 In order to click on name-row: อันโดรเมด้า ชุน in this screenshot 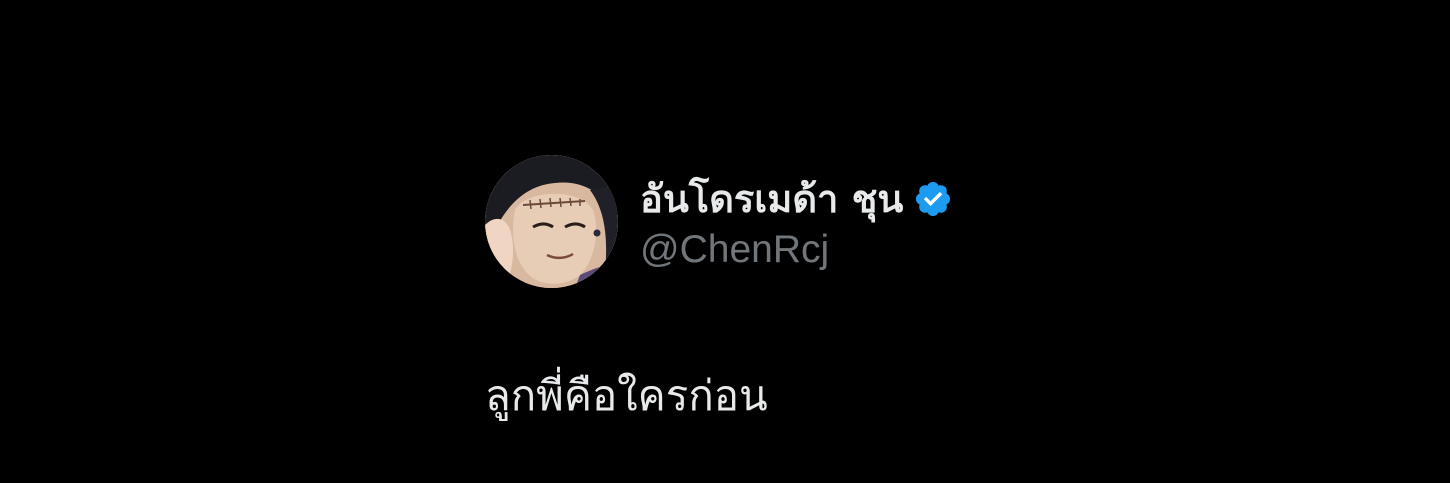, I will do `click(796, 199)`.